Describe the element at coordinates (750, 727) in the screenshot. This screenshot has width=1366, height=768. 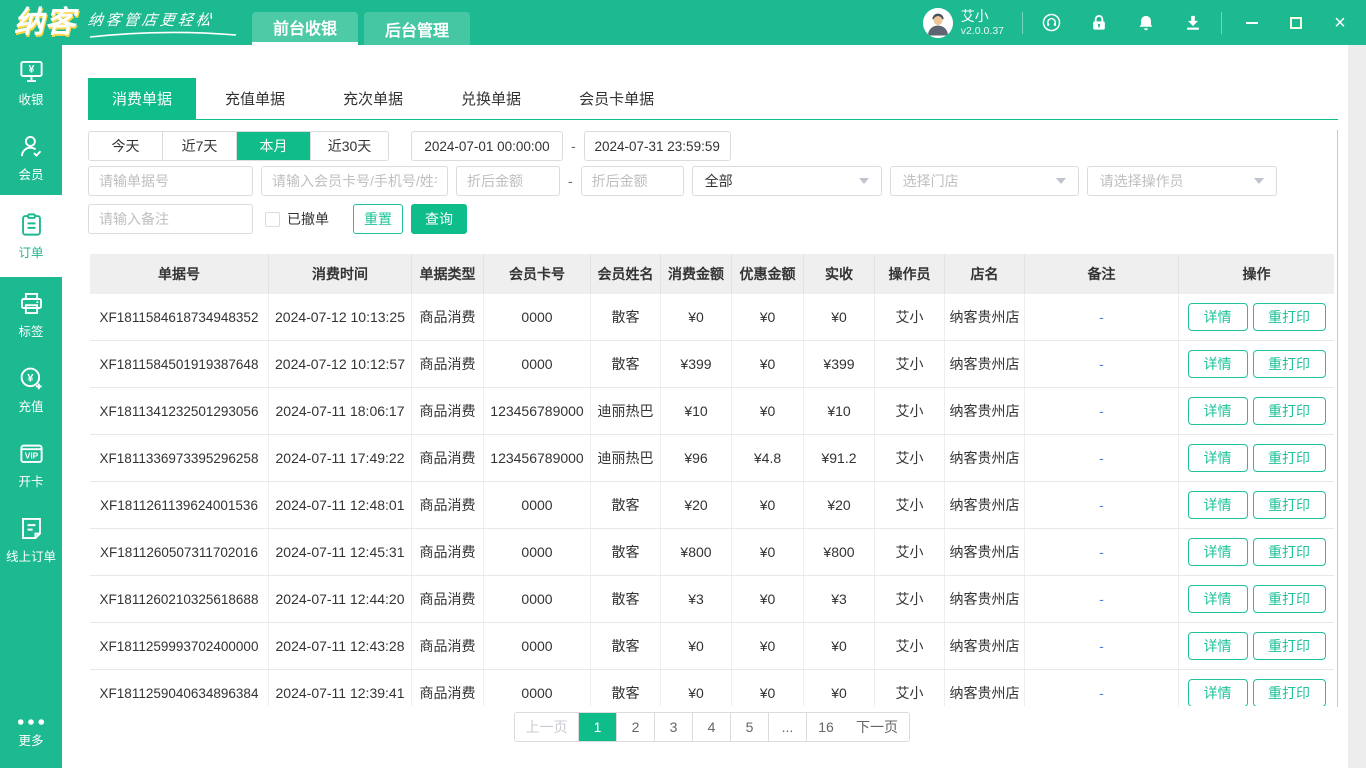
I see `page-button-5: 5` at that location.